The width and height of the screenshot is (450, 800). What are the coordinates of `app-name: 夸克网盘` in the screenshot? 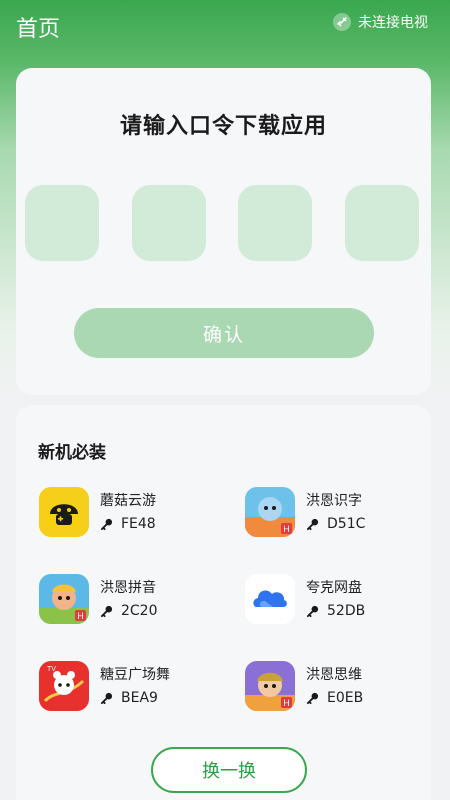 It's located at (334, 588).